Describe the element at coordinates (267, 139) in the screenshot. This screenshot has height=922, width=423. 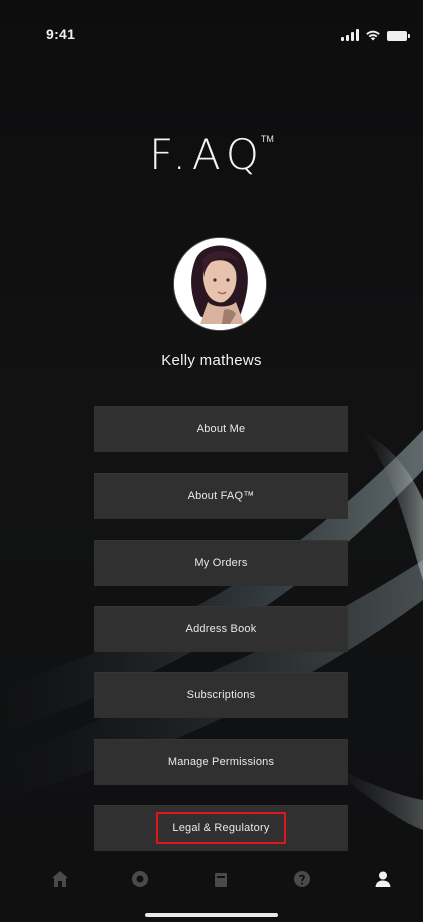
I see `brand-logo-trademark: TM` at that location.